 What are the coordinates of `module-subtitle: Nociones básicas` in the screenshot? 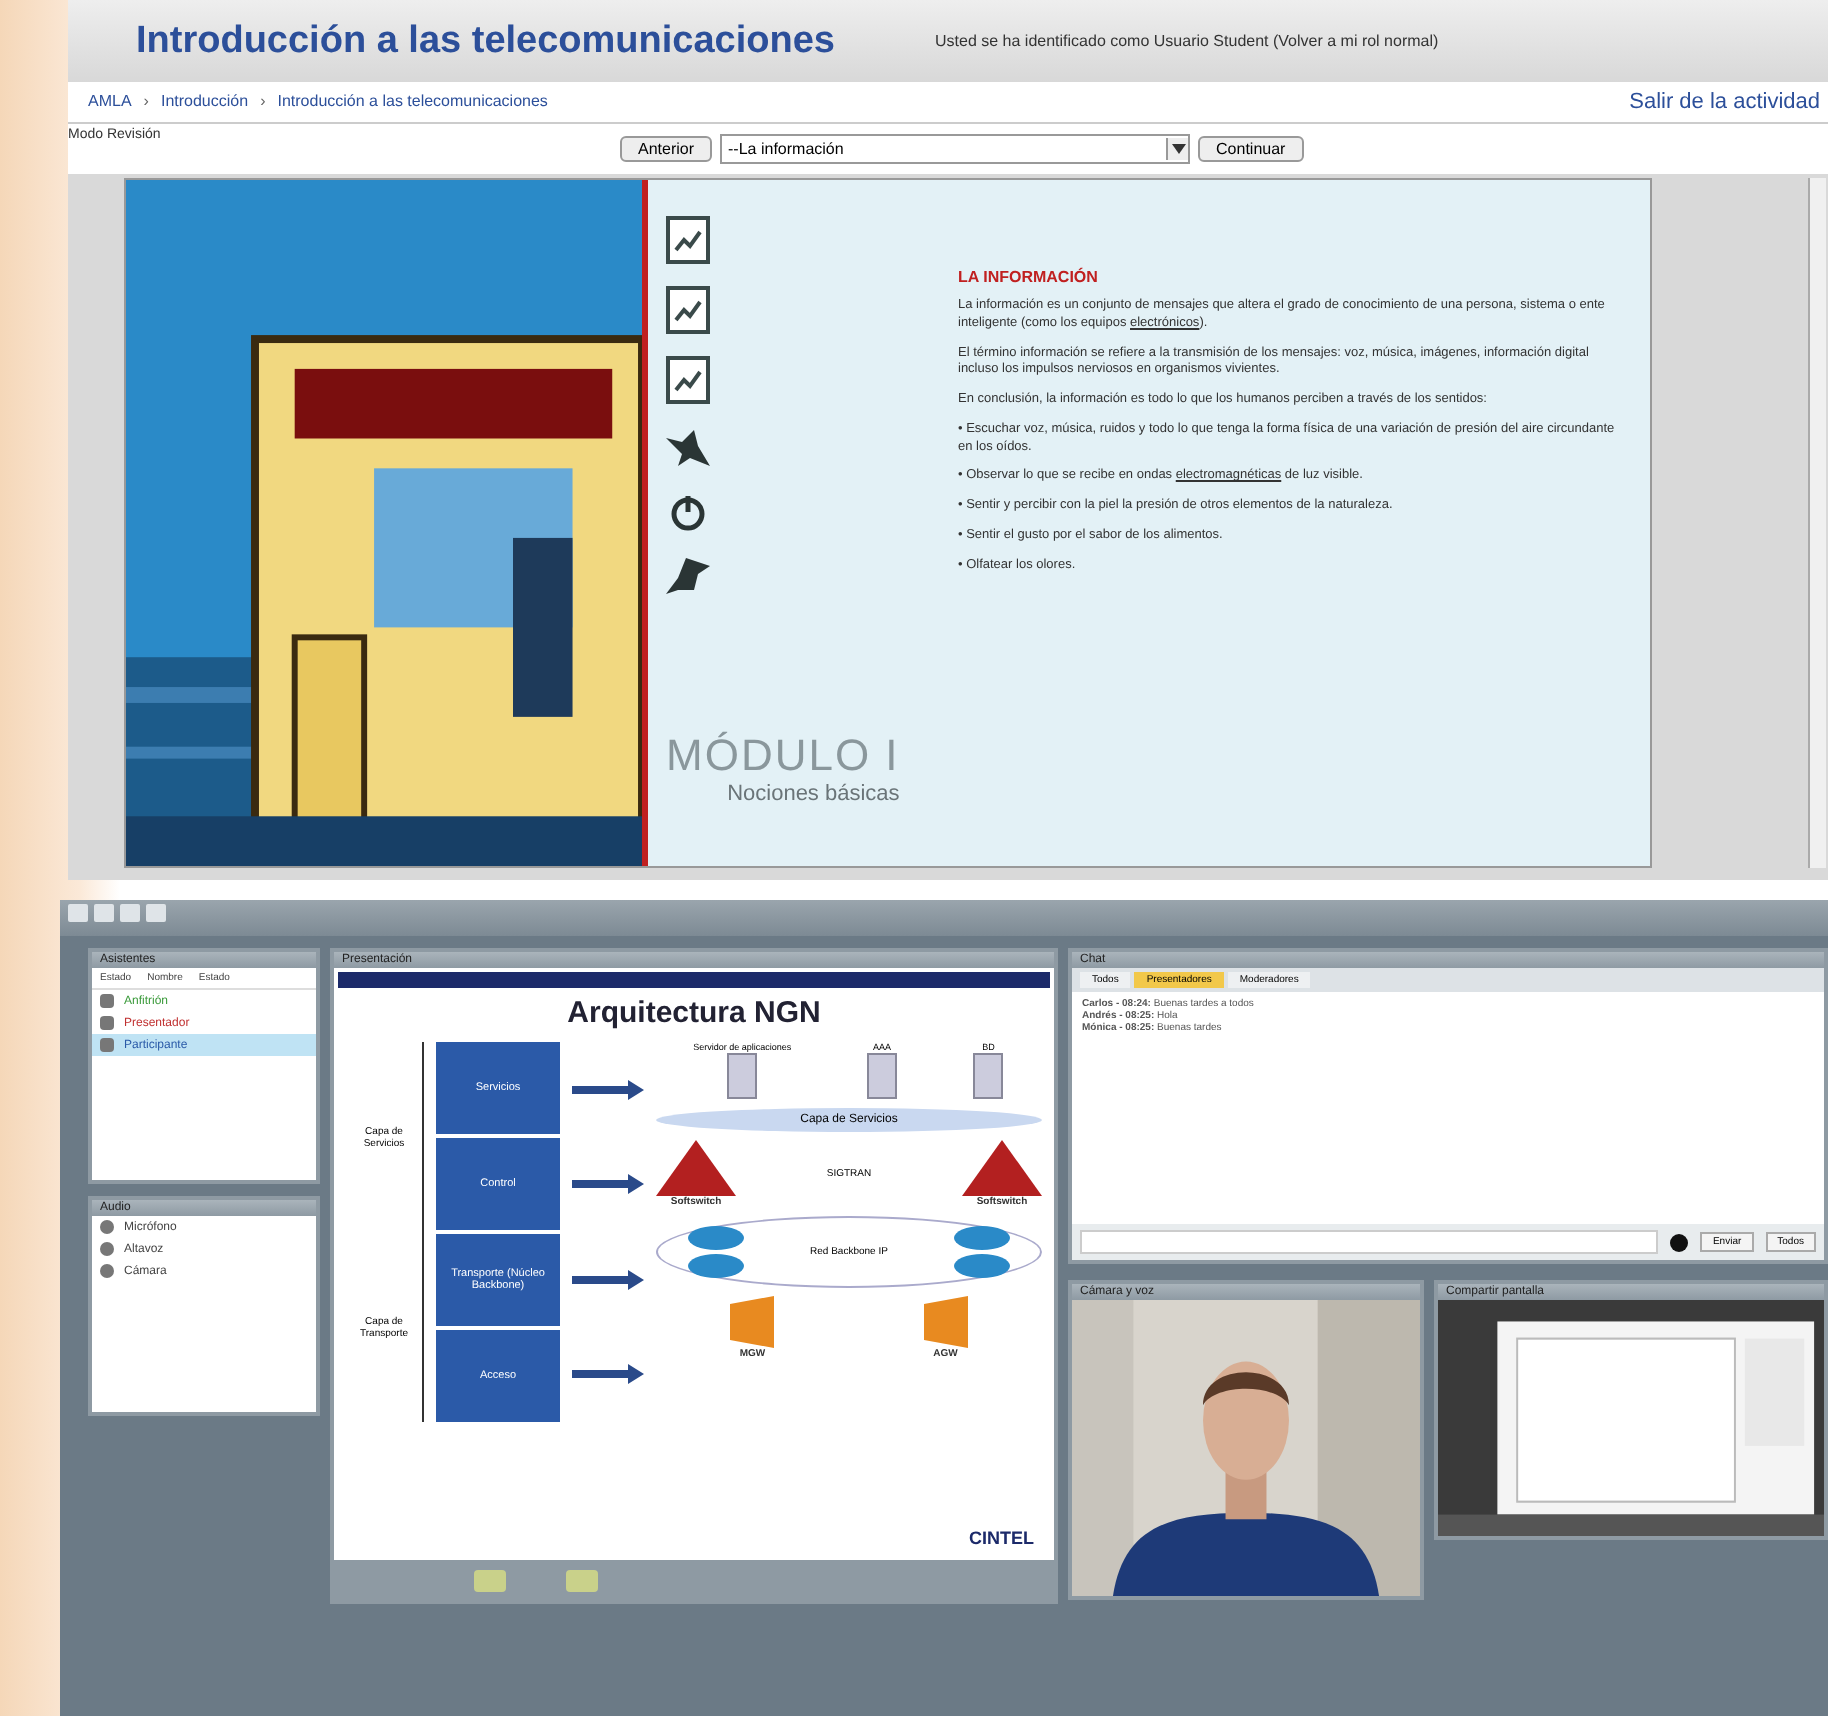 It's located at (813, 794).